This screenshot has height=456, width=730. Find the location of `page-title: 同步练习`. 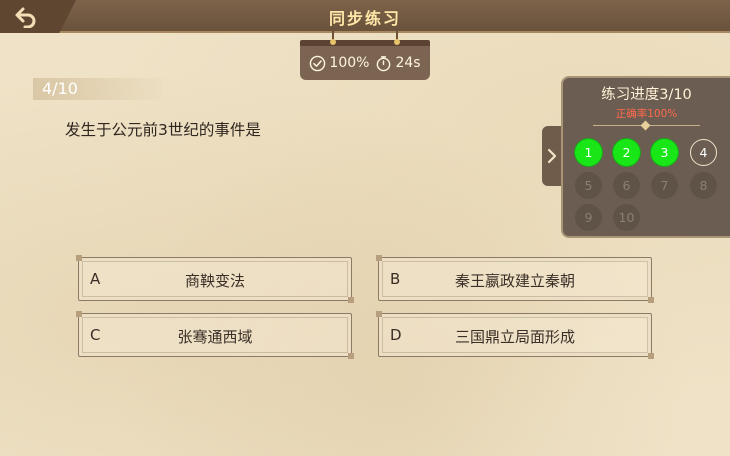

page-title: 同步练习 is located at coordinates (364, 18).